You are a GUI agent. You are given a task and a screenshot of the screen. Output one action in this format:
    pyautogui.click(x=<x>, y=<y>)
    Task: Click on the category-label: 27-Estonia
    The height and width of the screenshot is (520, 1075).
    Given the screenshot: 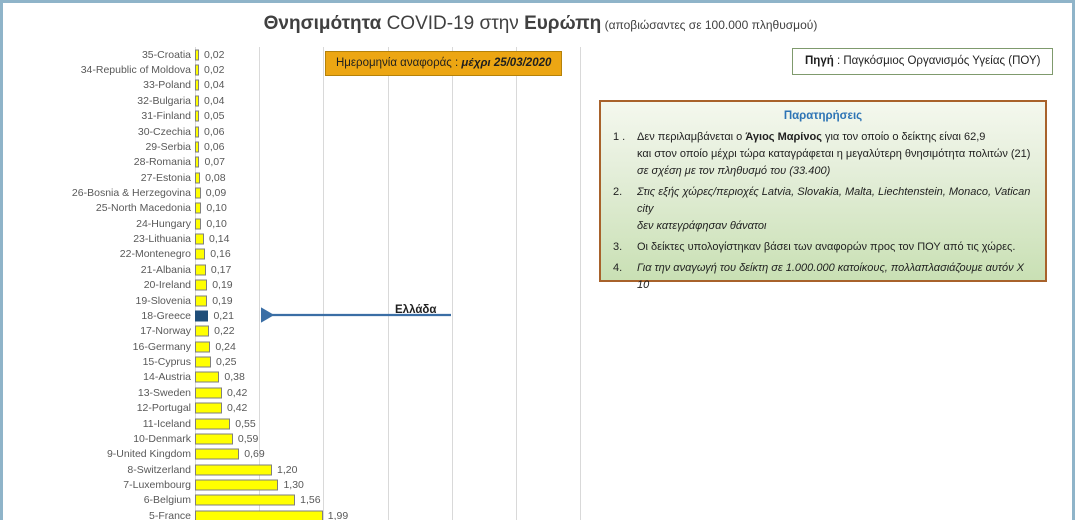 What is the action you would take?
    pyautogui.click(x=165, y=177)
    